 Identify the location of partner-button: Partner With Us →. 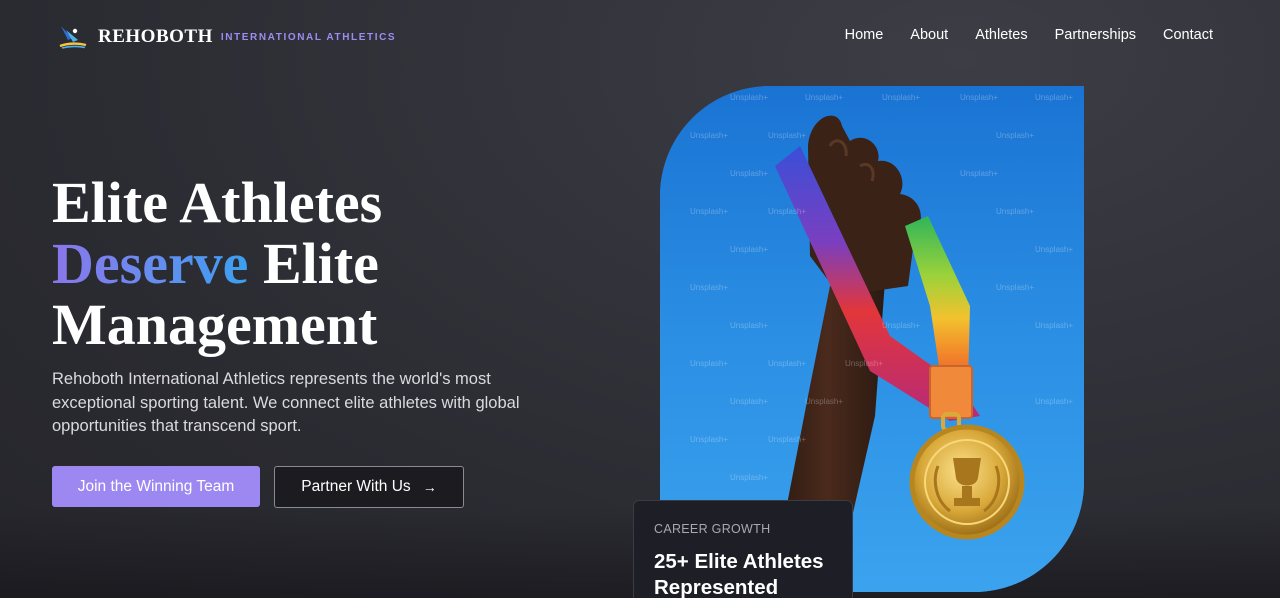
(369, 487).